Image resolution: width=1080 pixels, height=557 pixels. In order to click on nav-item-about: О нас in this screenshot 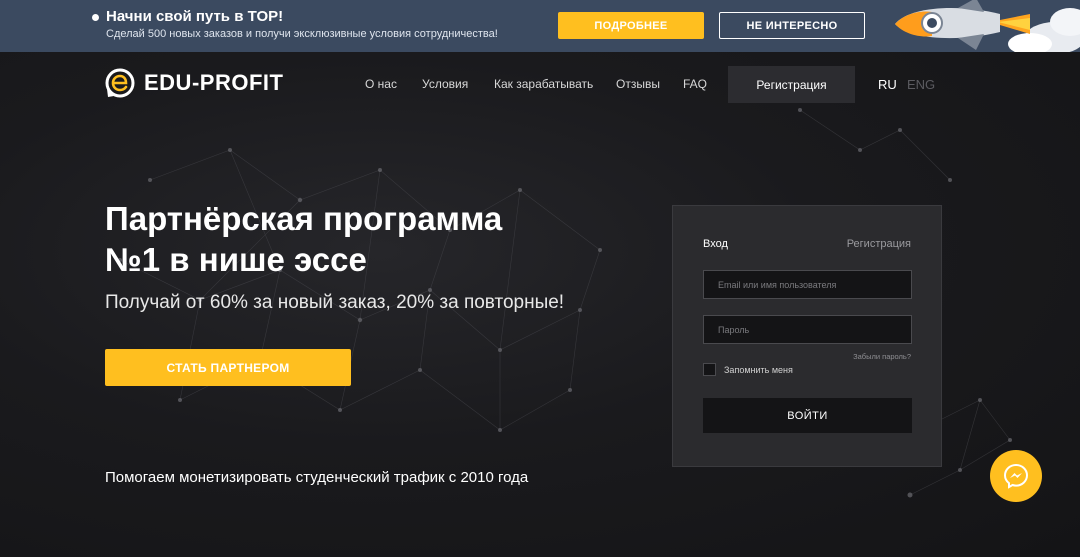, I will do `click(381, 84)`.